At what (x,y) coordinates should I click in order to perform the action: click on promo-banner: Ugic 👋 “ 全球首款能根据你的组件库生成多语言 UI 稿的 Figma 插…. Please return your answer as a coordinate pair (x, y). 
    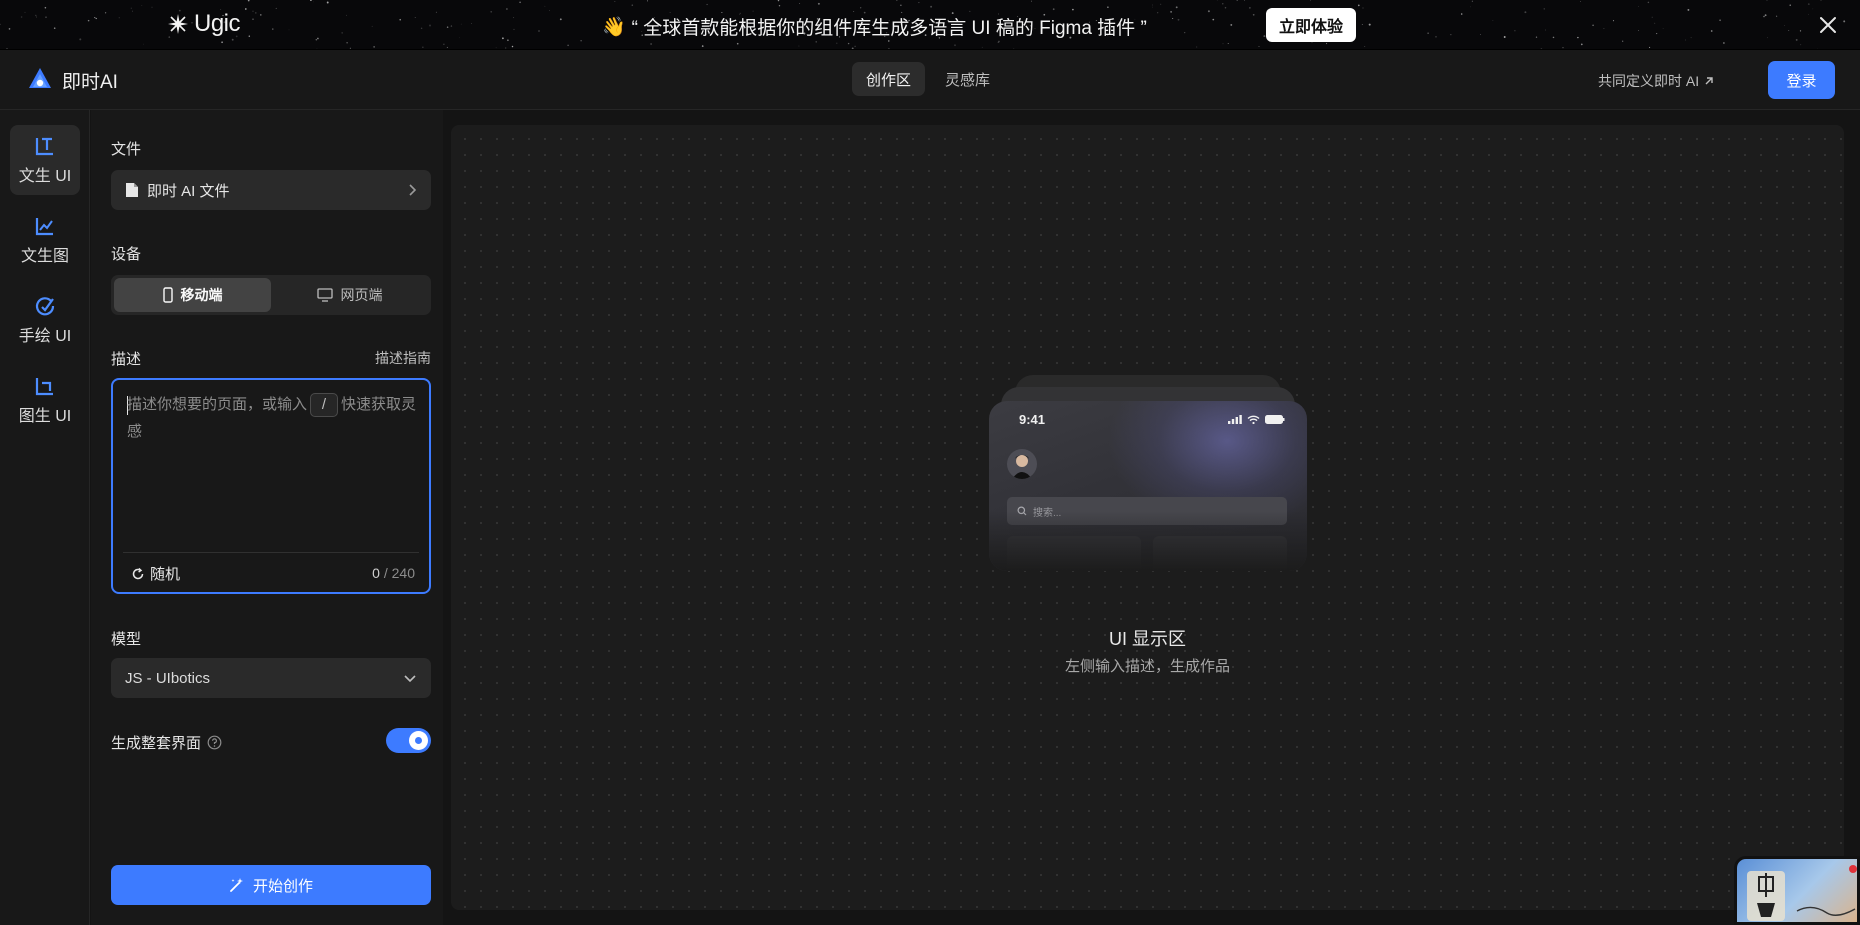
    Looking at the image, I should click on (930, 25).